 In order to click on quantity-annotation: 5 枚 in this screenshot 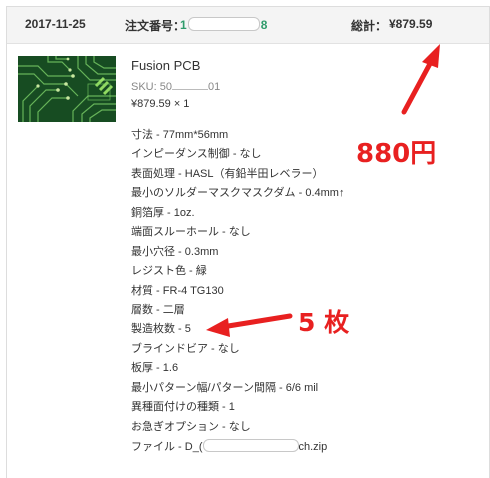, I will do `click(324, 322)`.